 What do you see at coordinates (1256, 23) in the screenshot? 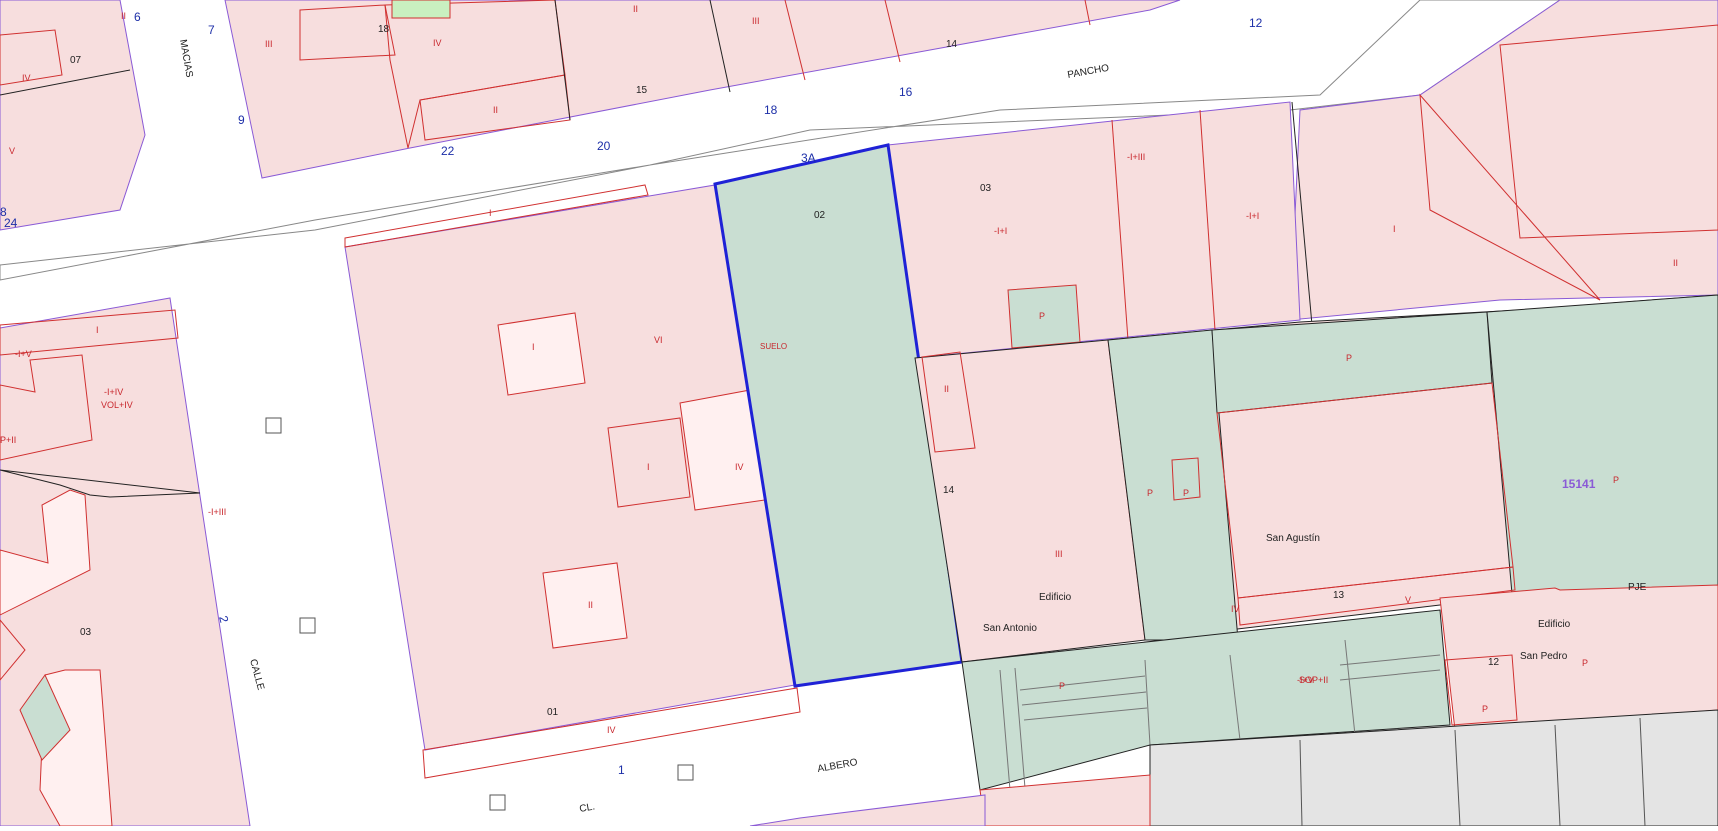
I see `house-number: 12` at bounding box center [1256, 23].